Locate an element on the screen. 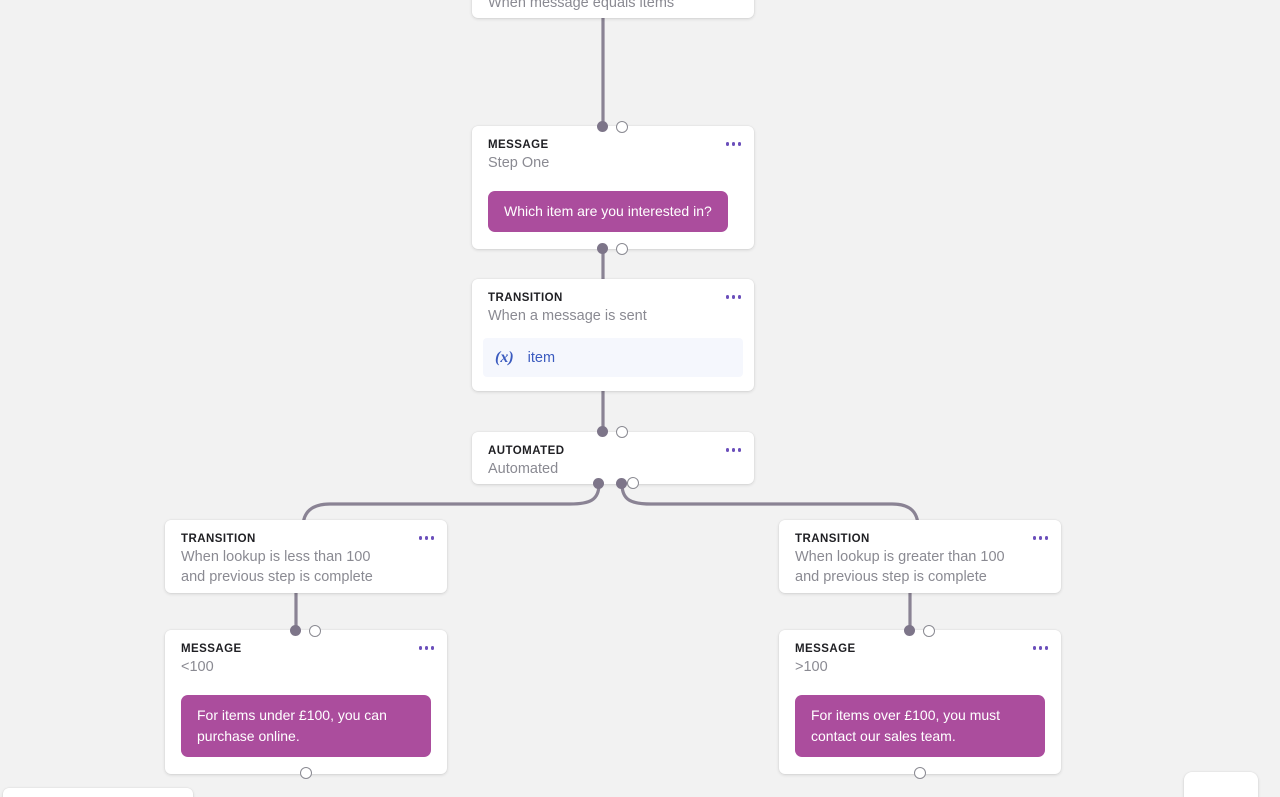  node-subtitle: >100 is located at coordinates (811, 667).